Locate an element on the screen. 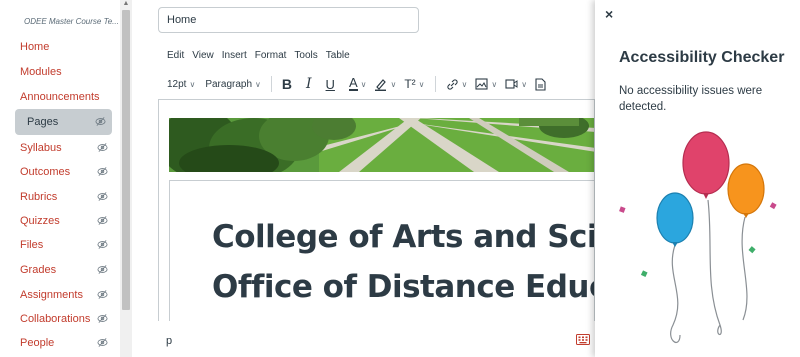 The image size is (800, 357). block-format-select: Paragraph ∨ is located at coordinates (233, 84).